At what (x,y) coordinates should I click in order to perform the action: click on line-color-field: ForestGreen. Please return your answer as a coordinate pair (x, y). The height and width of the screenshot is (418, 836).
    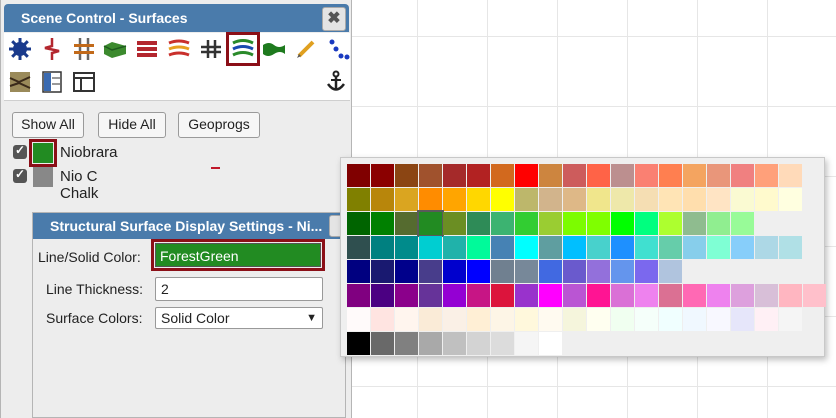
    Looking at the image, I should click on (238, 255).